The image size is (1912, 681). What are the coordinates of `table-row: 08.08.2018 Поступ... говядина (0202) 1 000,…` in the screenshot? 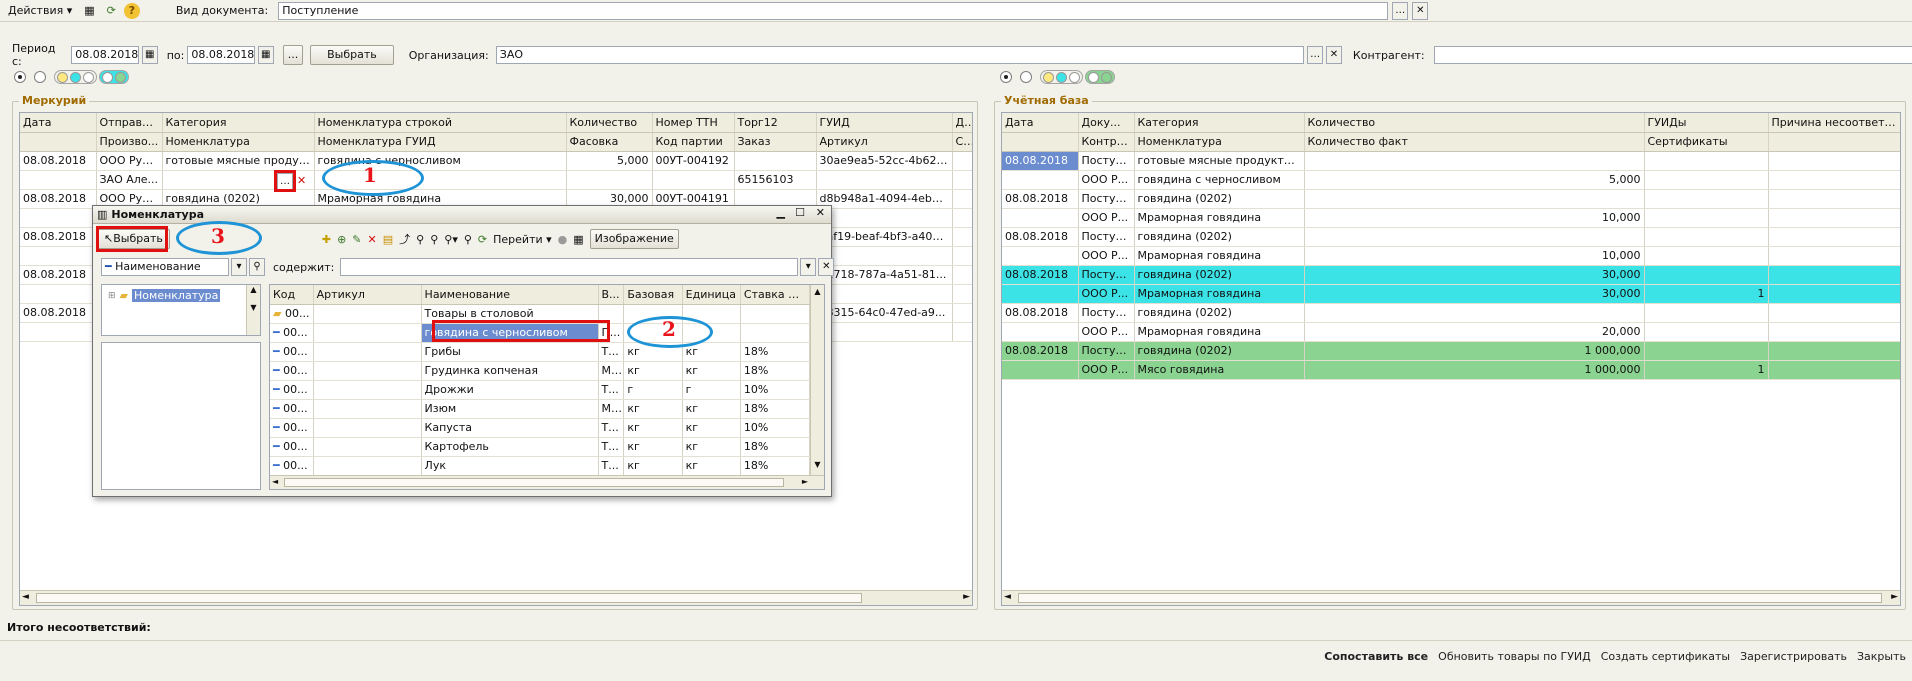 It's located at (1451, 351).